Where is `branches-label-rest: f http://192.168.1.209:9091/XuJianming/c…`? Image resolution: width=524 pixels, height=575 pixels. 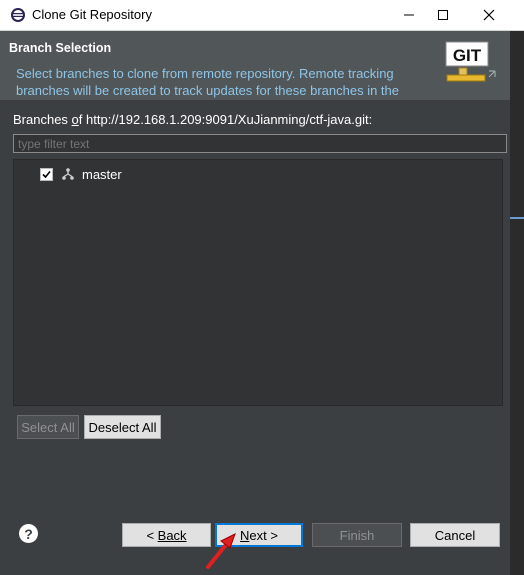 branches-label-rest: f http://192.168.1.209:9091/XuJianming/c… is located at coordinates (225, 119).